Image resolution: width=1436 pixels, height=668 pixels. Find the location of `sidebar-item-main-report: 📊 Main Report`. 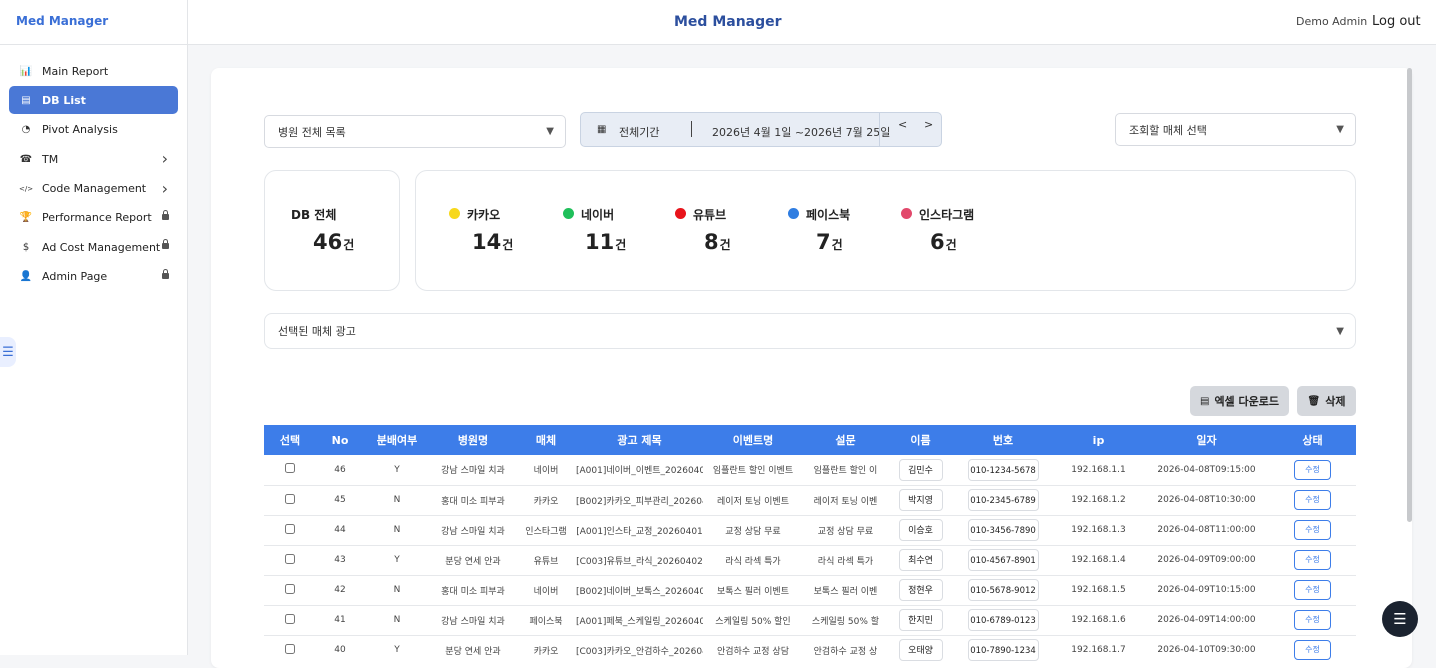

sidebar-item-main-report: 📊 Main Report is located at coordinates (93, 71).